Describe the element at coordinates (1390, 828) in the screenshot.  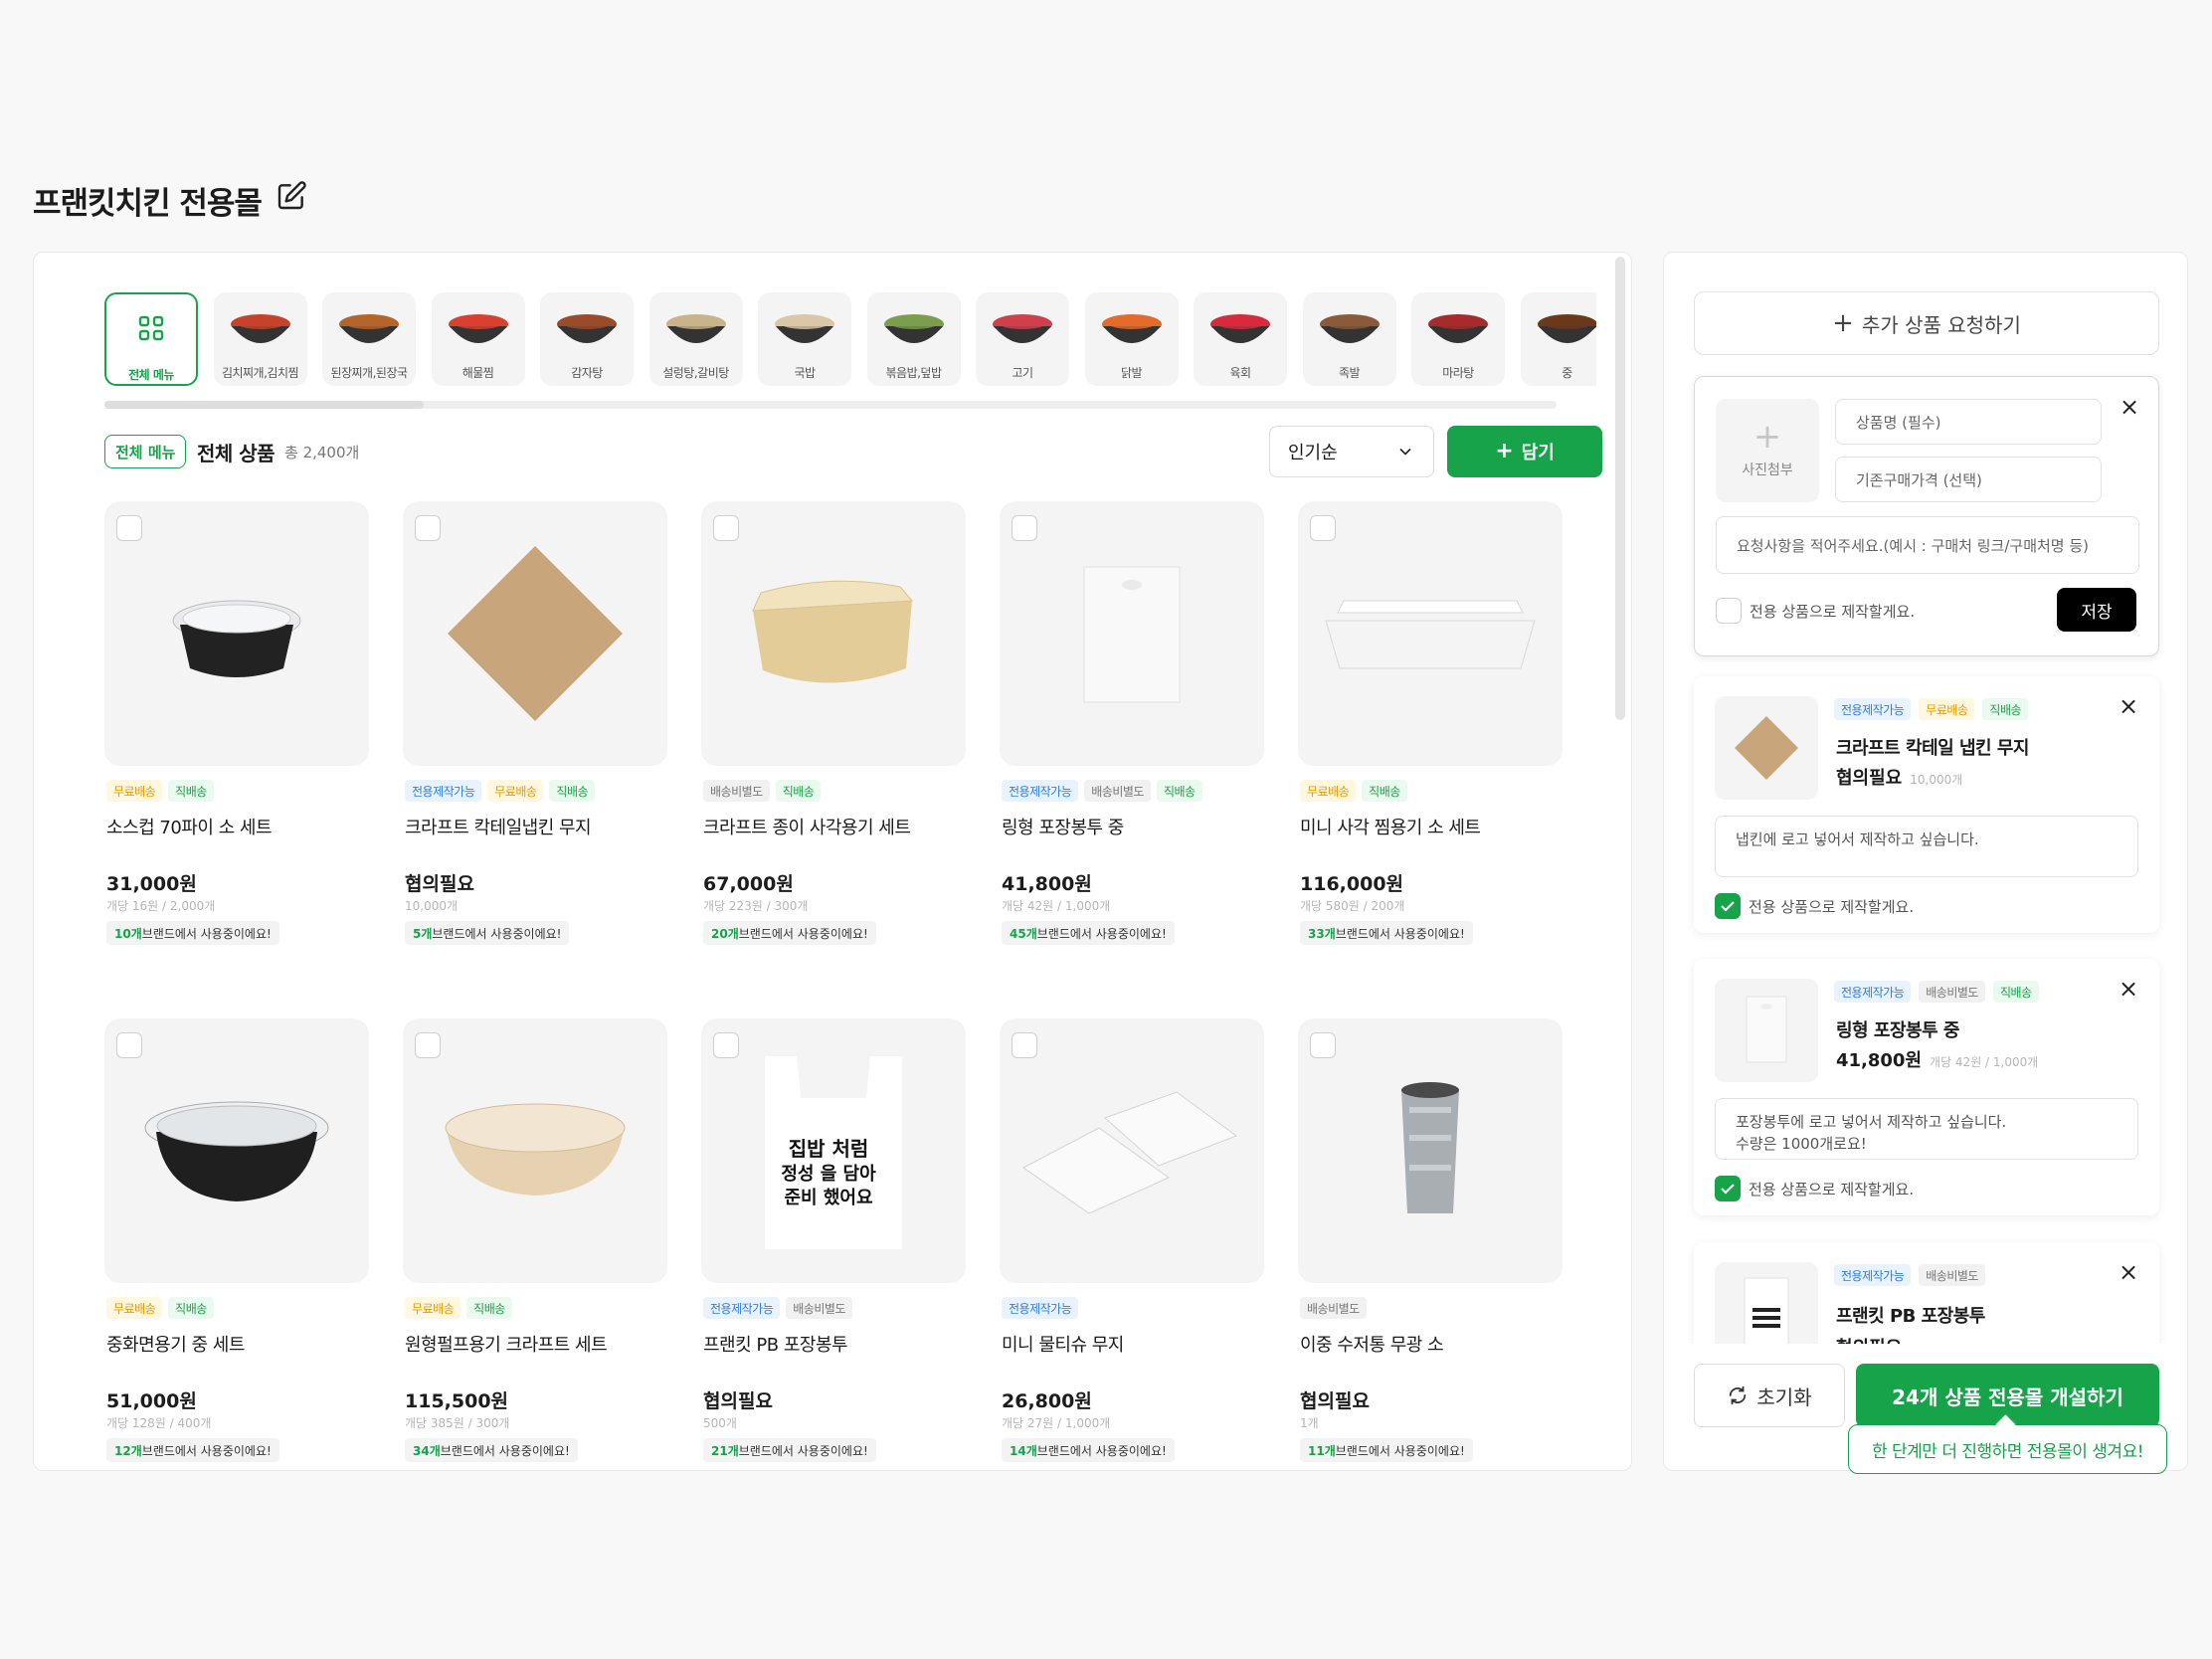
I see `product-name: 미니 사각 찜용기 소 세트` at that location.